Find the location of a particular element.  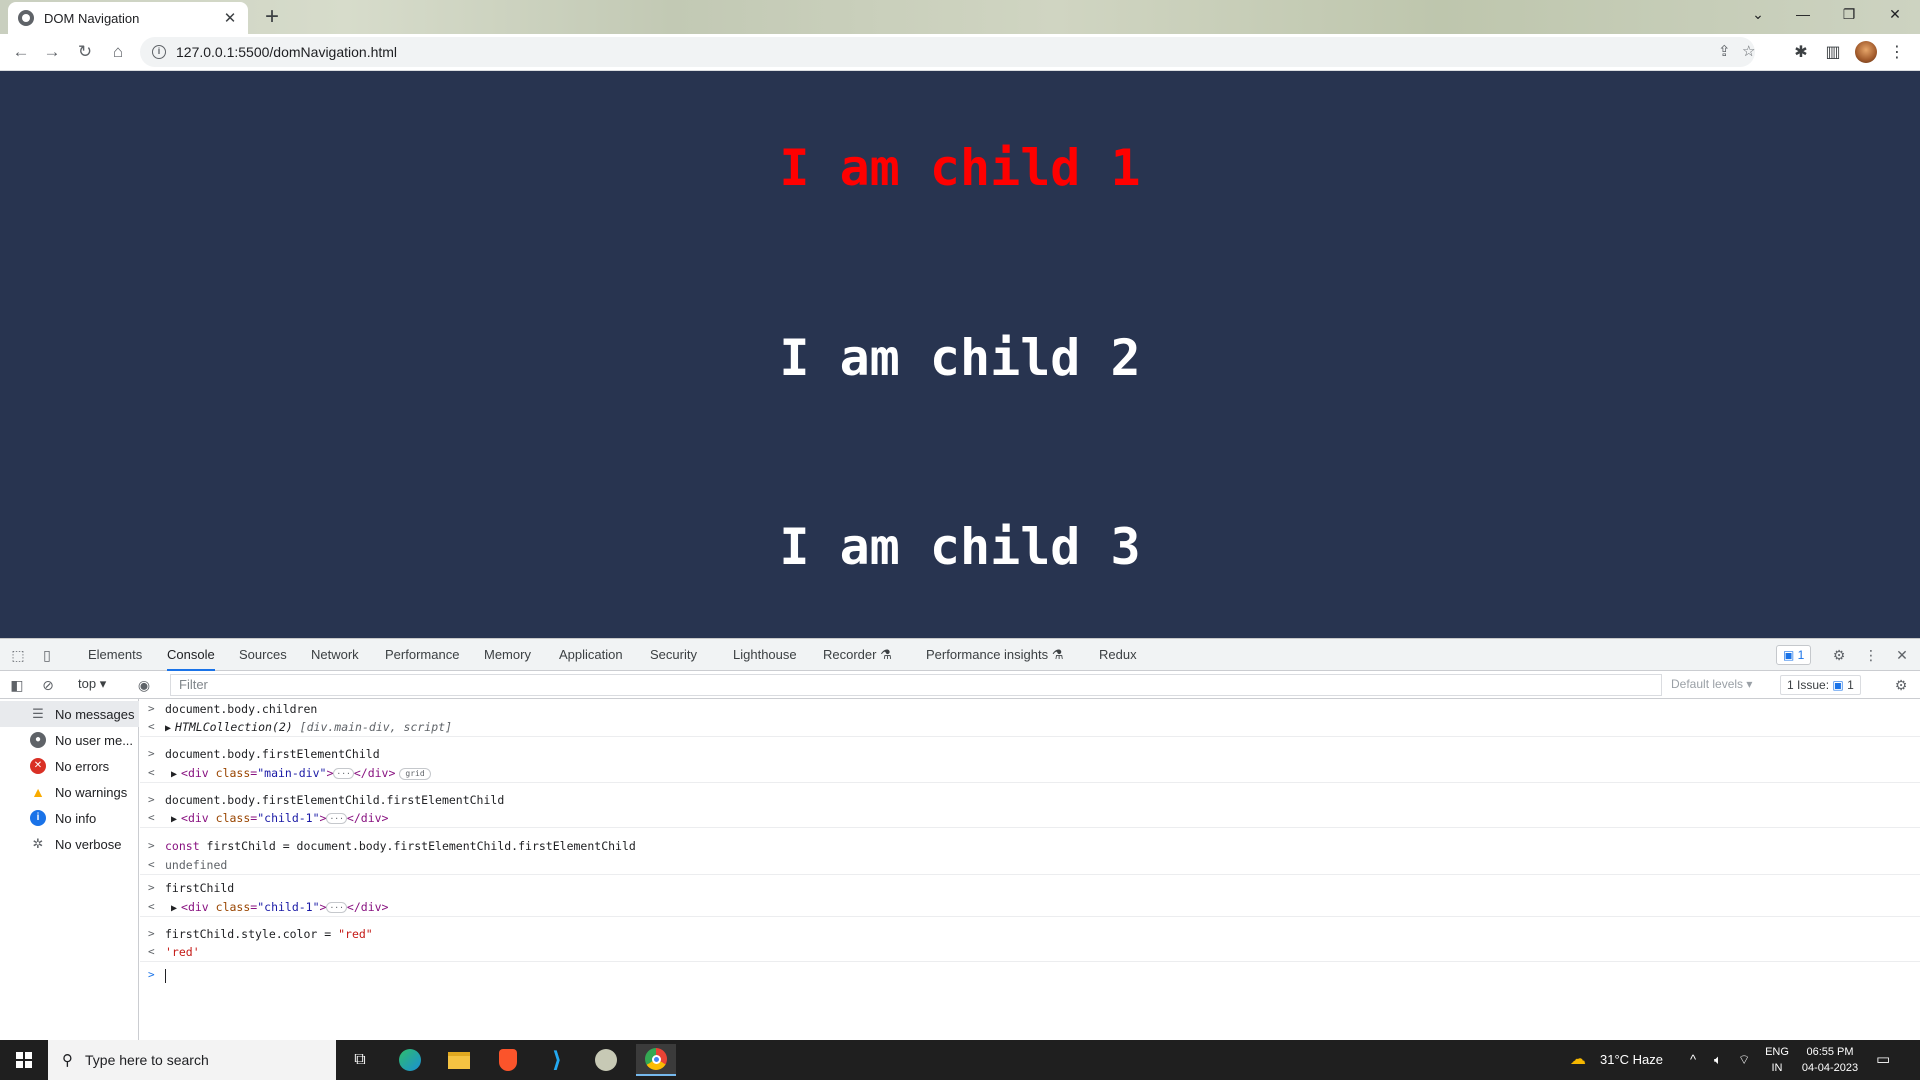

clear-console-icon: ⊘ is located at coordinates (48, 685).